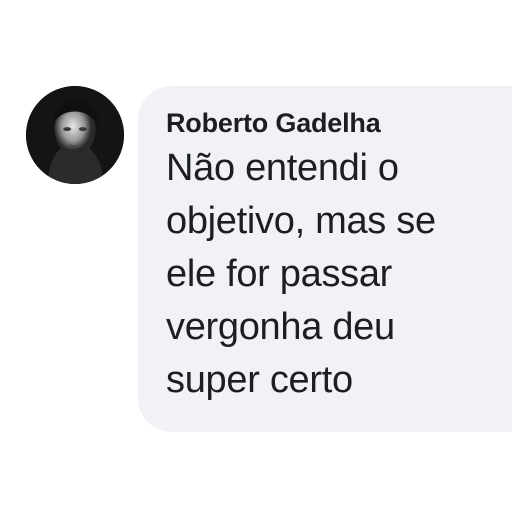 The height and width of the screenshot is (512, 512). I want to click on comment-text-line: objetivo, mas se, so click(301, 221).